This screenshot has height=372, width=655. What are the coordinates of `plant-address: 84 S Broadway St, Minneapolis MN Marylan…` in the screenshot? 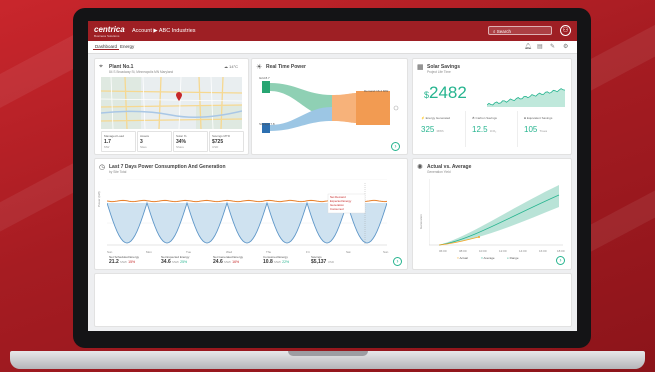 It's located at (141, 72).